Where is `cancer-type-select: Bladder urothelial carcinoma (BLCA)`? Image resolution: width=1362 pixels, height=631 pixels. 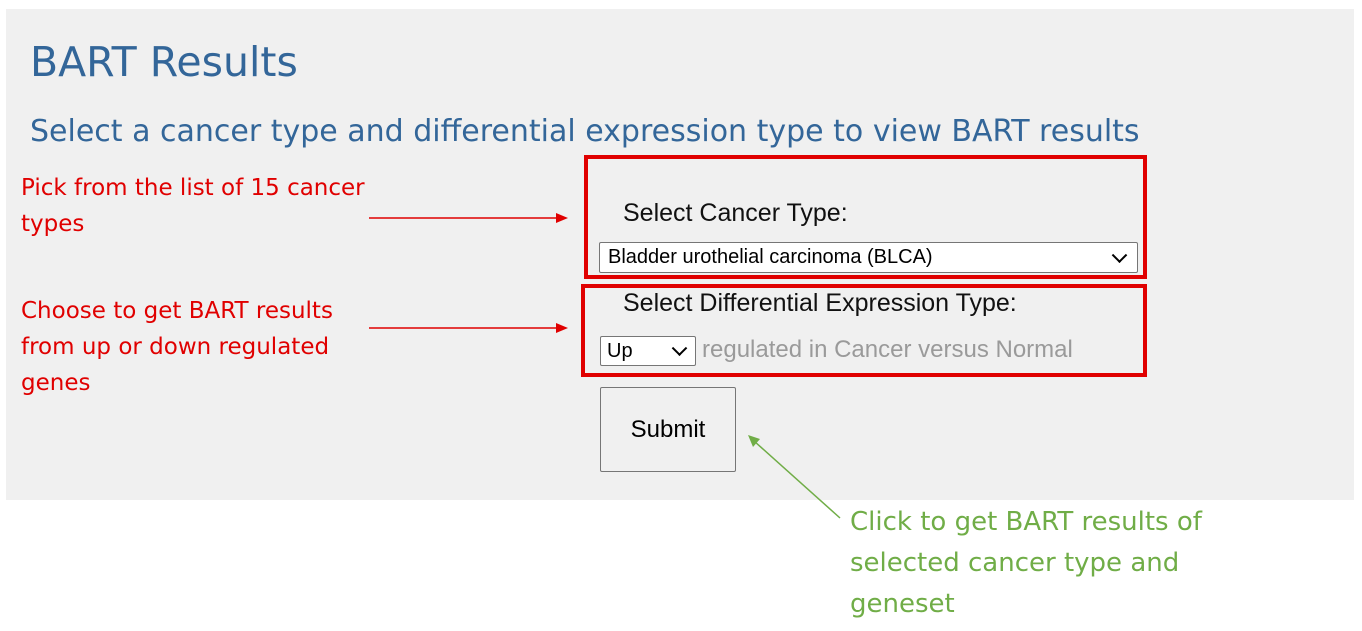
cancer-type-select: Bladder urothelial carcinoma (BLCA) is located at coordinates (868, 257).